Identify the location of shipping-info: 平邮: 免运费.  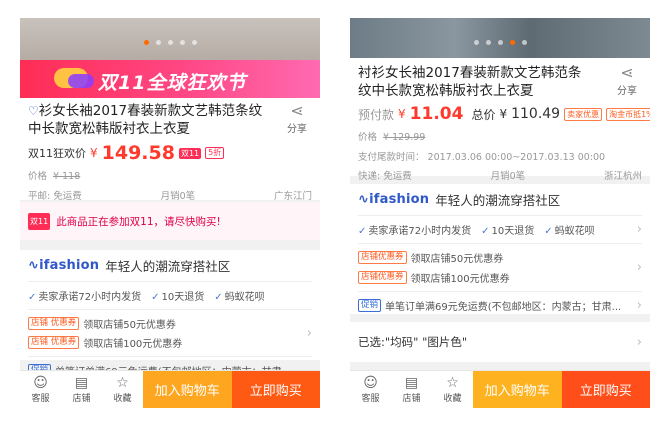
(55, 196).